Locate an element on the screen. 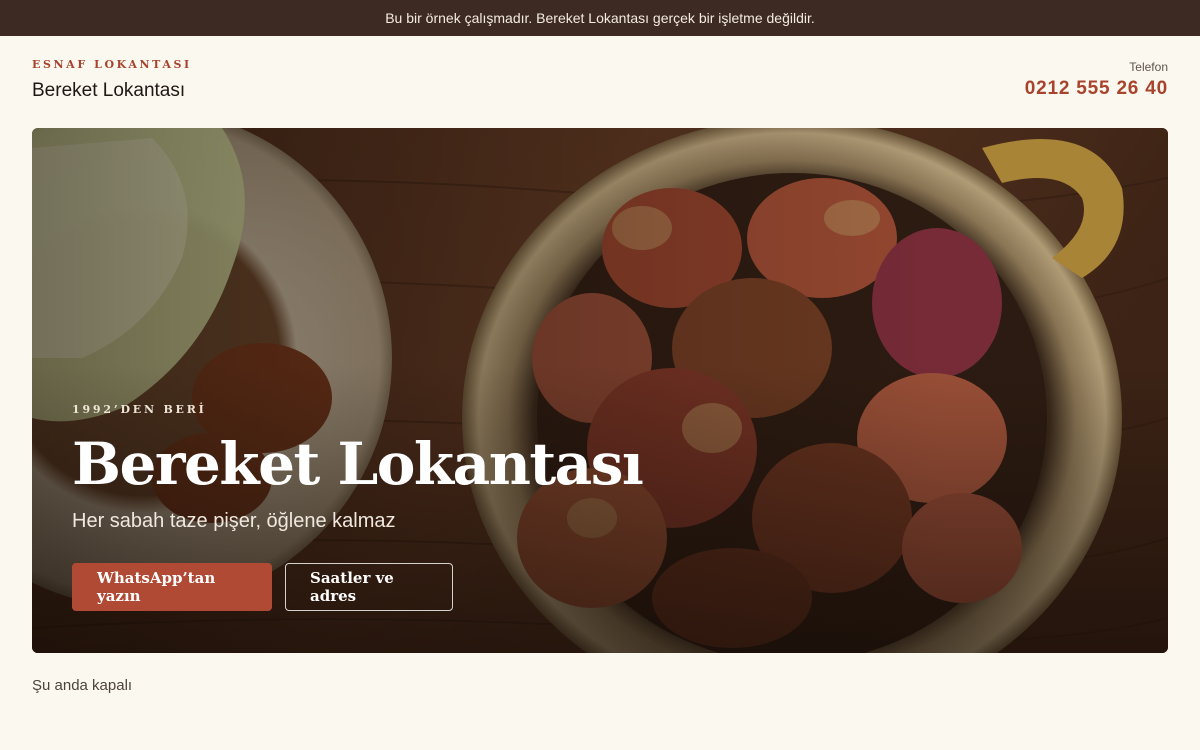 The height and width of the screenshot is (750, 1200). hero-eyebrow: 1992’DEN BERİ is located at coordinates (139, 409).